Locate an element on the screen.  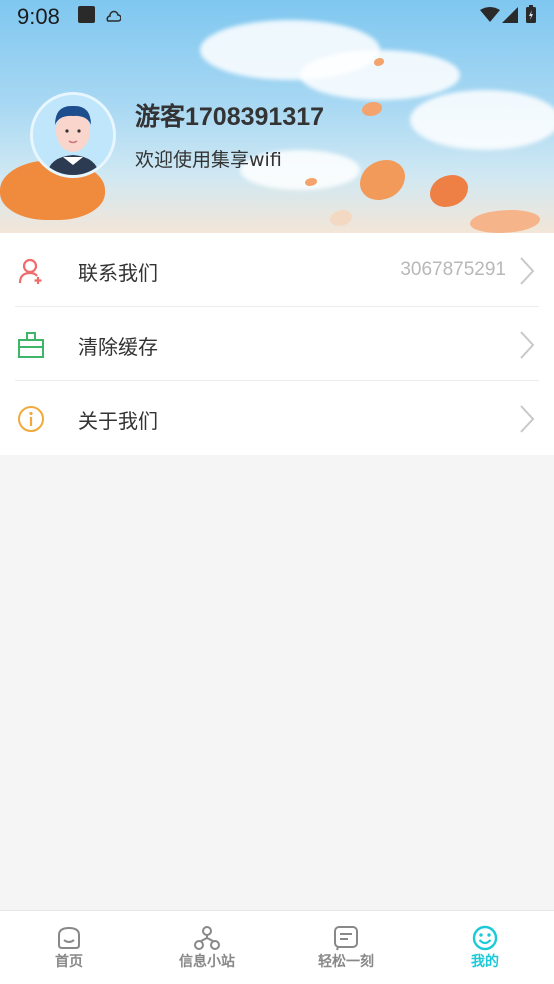
bottom-tab-bar: 首页 信息小站 轻松一刻 我的 is located at coordinates (277, 947).